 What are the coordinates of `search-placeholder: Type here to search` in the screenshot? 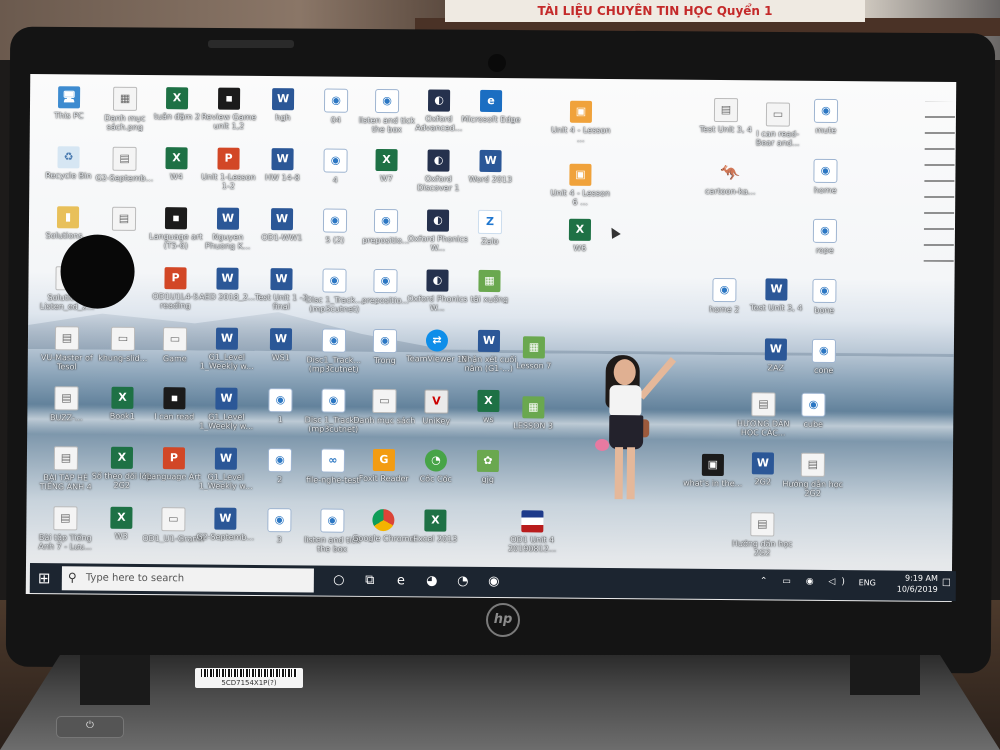 It's located at (135, 578).